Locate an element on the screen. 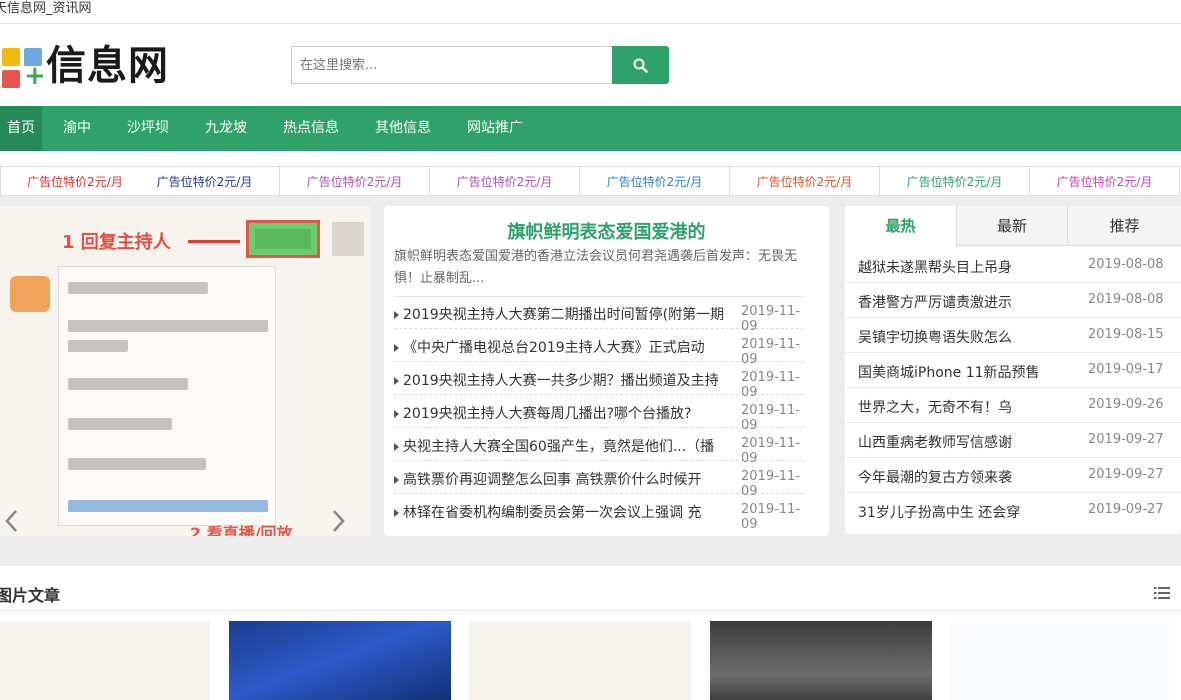  list-item: 31岁儿子扮高中生 还会穿 2019-09-27 is located at coordinates (1013, 510).